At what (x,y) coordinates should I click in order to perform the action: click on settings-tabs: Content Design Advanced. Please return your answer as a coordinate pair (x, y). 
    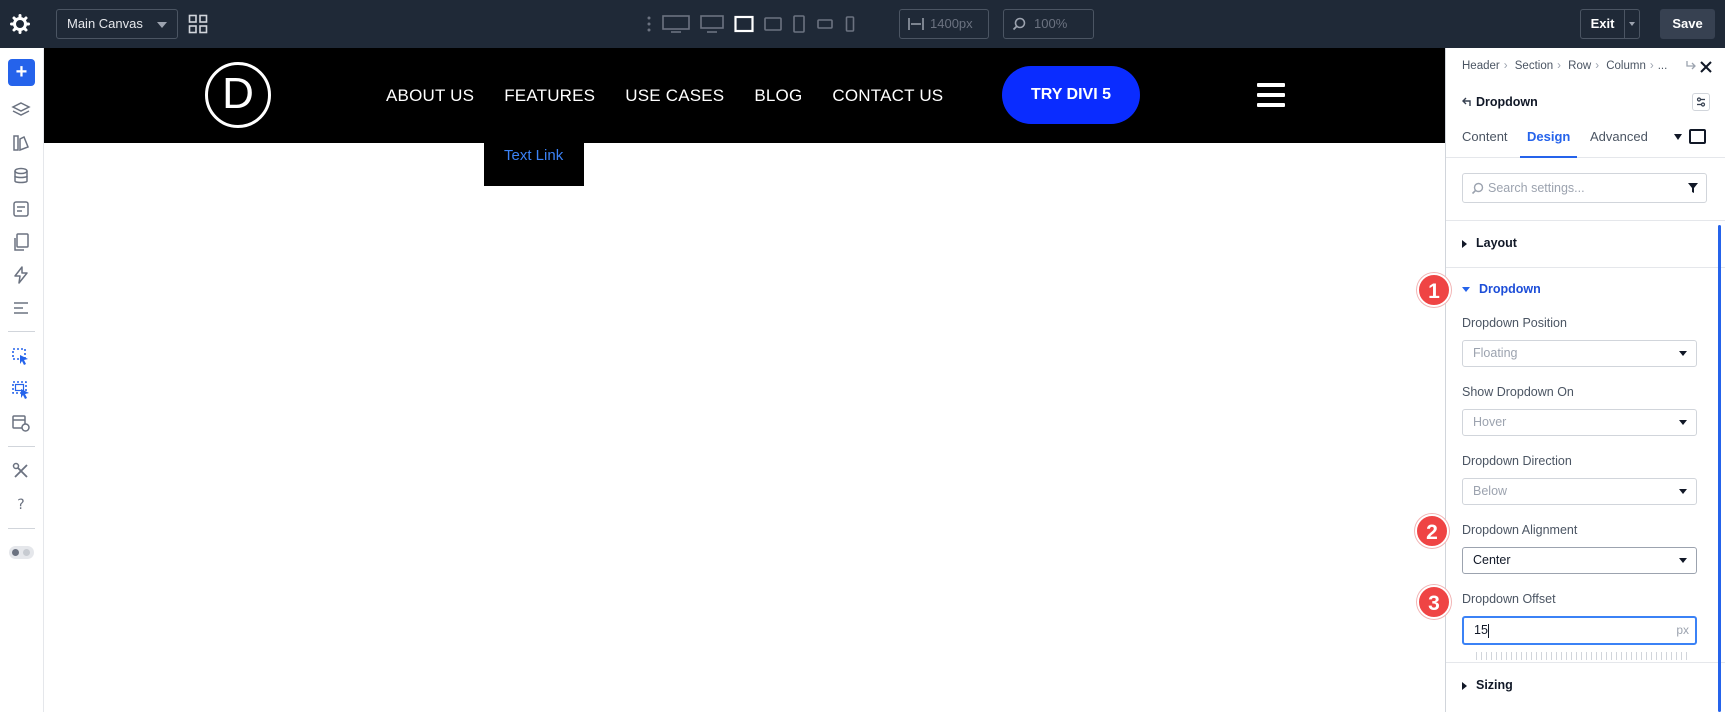
    Looking at the image, I should click on (1585, 137).